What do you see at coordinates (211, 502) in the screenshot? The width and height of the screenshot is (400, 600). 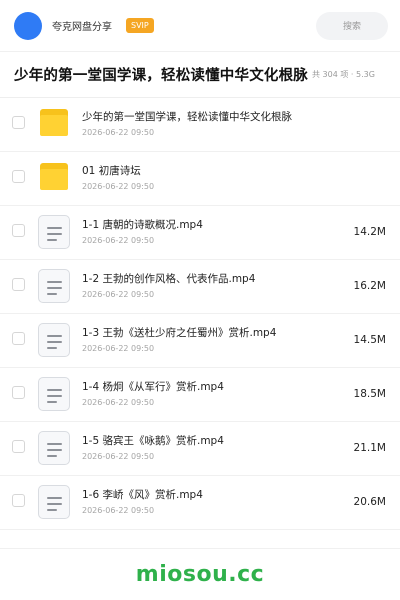 I see `item-info: 1-6 李峤《风》赏析.mp4 2026-06-22 09:50` at bounding box center [211, 502].